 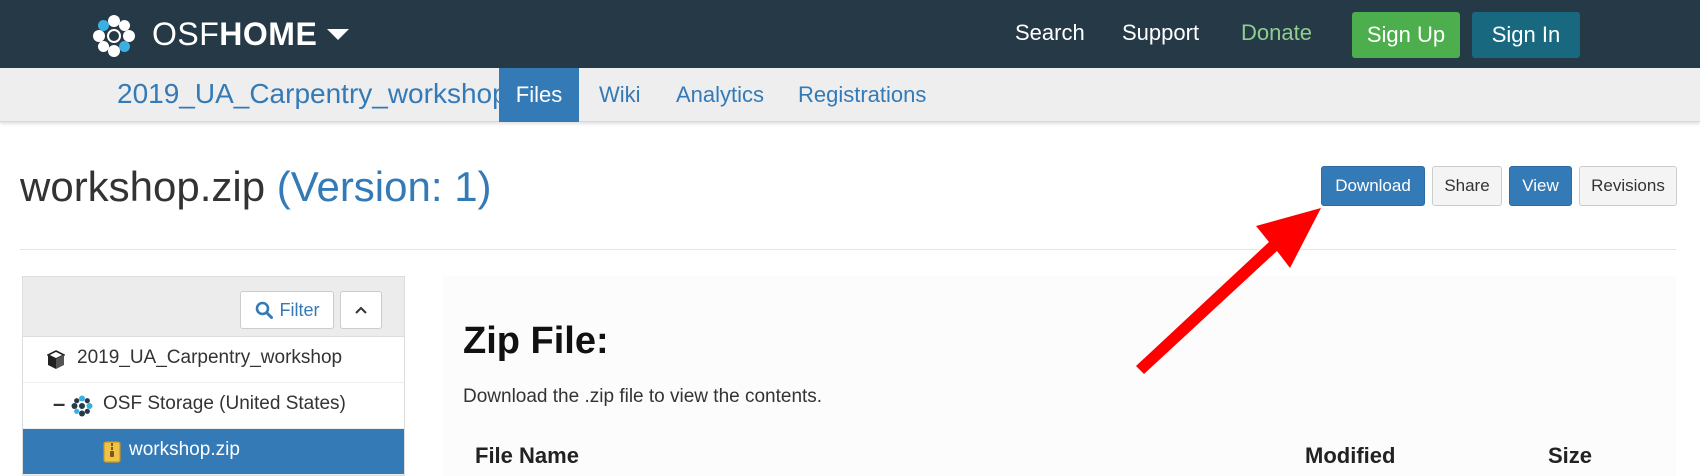 What do you see at coordinates (862, 95) in the screenshot?
I see `tab-registrations: Registrations` at bounding box center [862, 95].